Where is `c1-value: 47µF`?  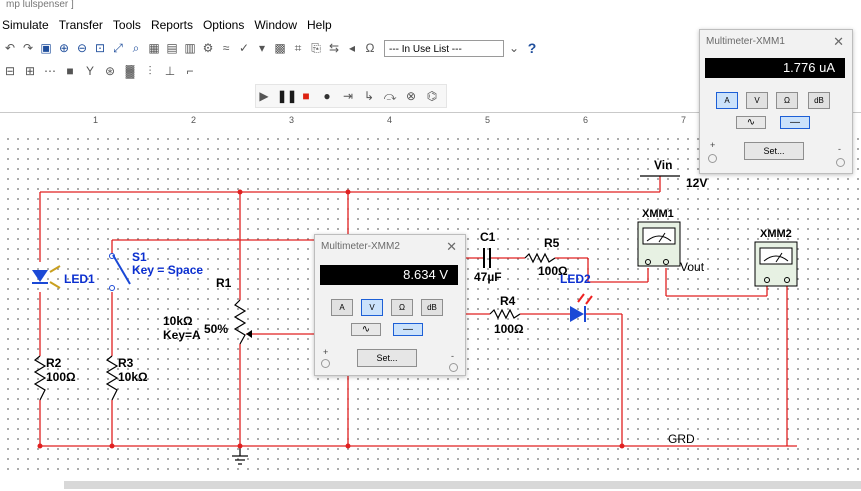
c1-value: 47µF is located at coordinates (488, 277).